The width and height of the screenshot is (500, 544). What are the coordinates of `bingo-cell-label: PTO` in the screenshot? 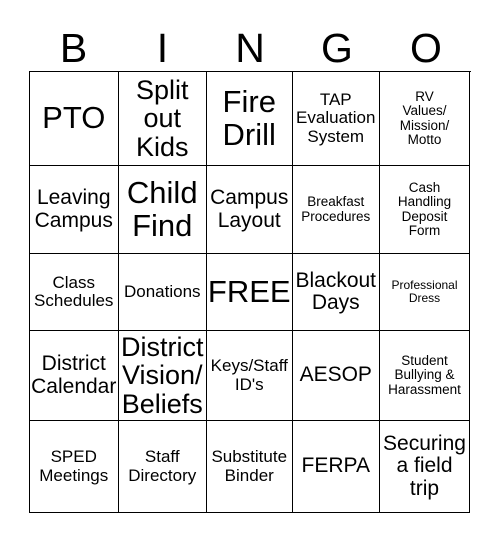 It's located at (74, 118).